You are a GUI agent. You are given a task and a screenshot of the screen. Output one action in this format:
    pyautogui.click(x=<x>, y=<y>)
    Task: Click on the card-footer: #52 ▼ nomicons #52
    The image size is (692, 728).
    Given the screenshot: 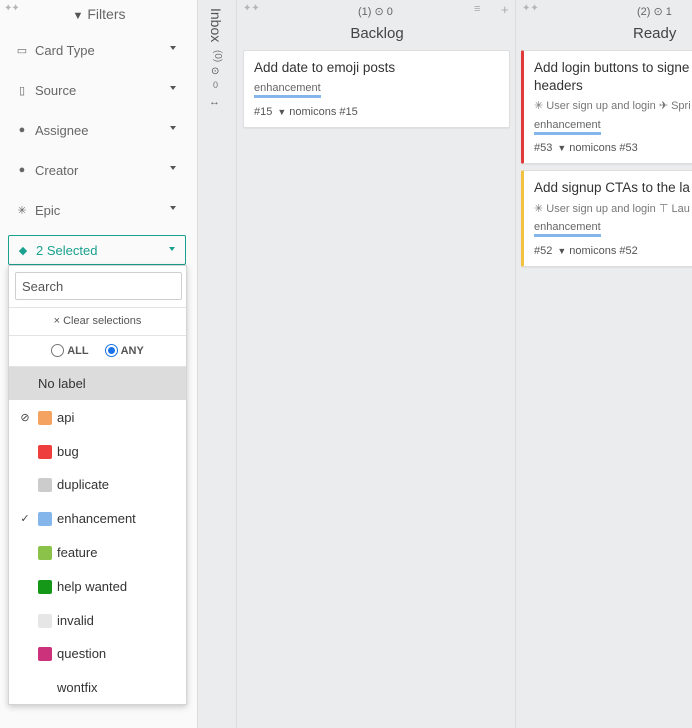 What is the action you would take?
    pyautogui.click(x=586, y=251)
    